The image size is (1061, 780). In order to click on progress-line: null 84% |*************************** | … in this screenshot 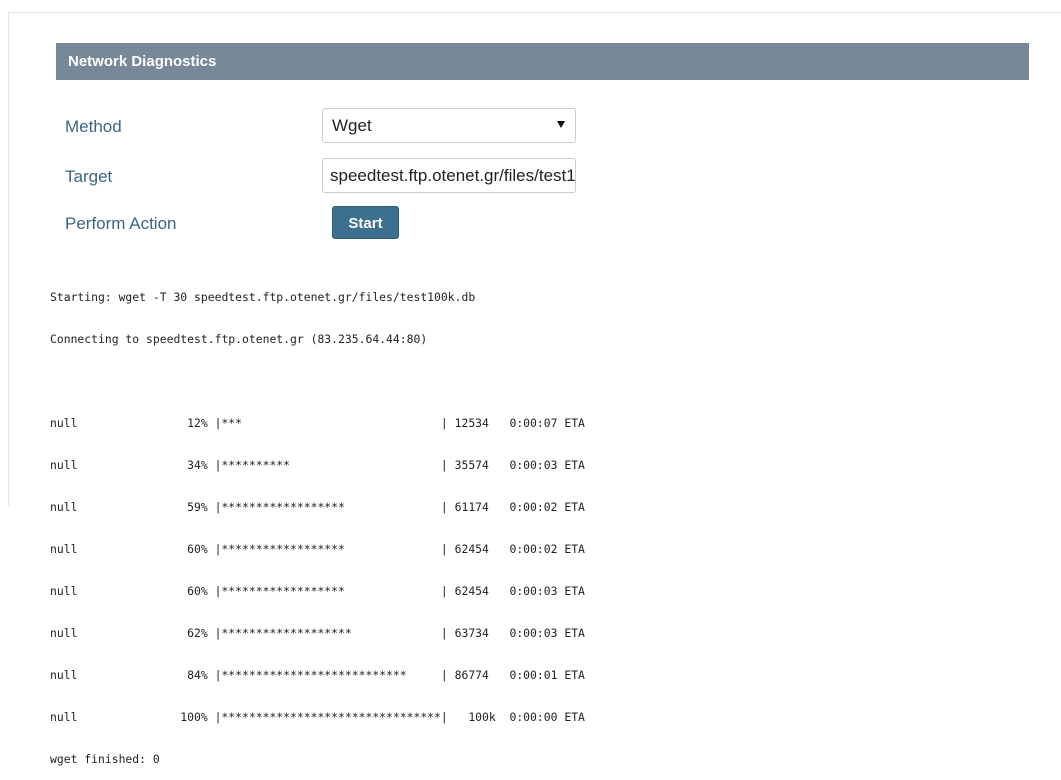, I will do `click(317, 675)`.